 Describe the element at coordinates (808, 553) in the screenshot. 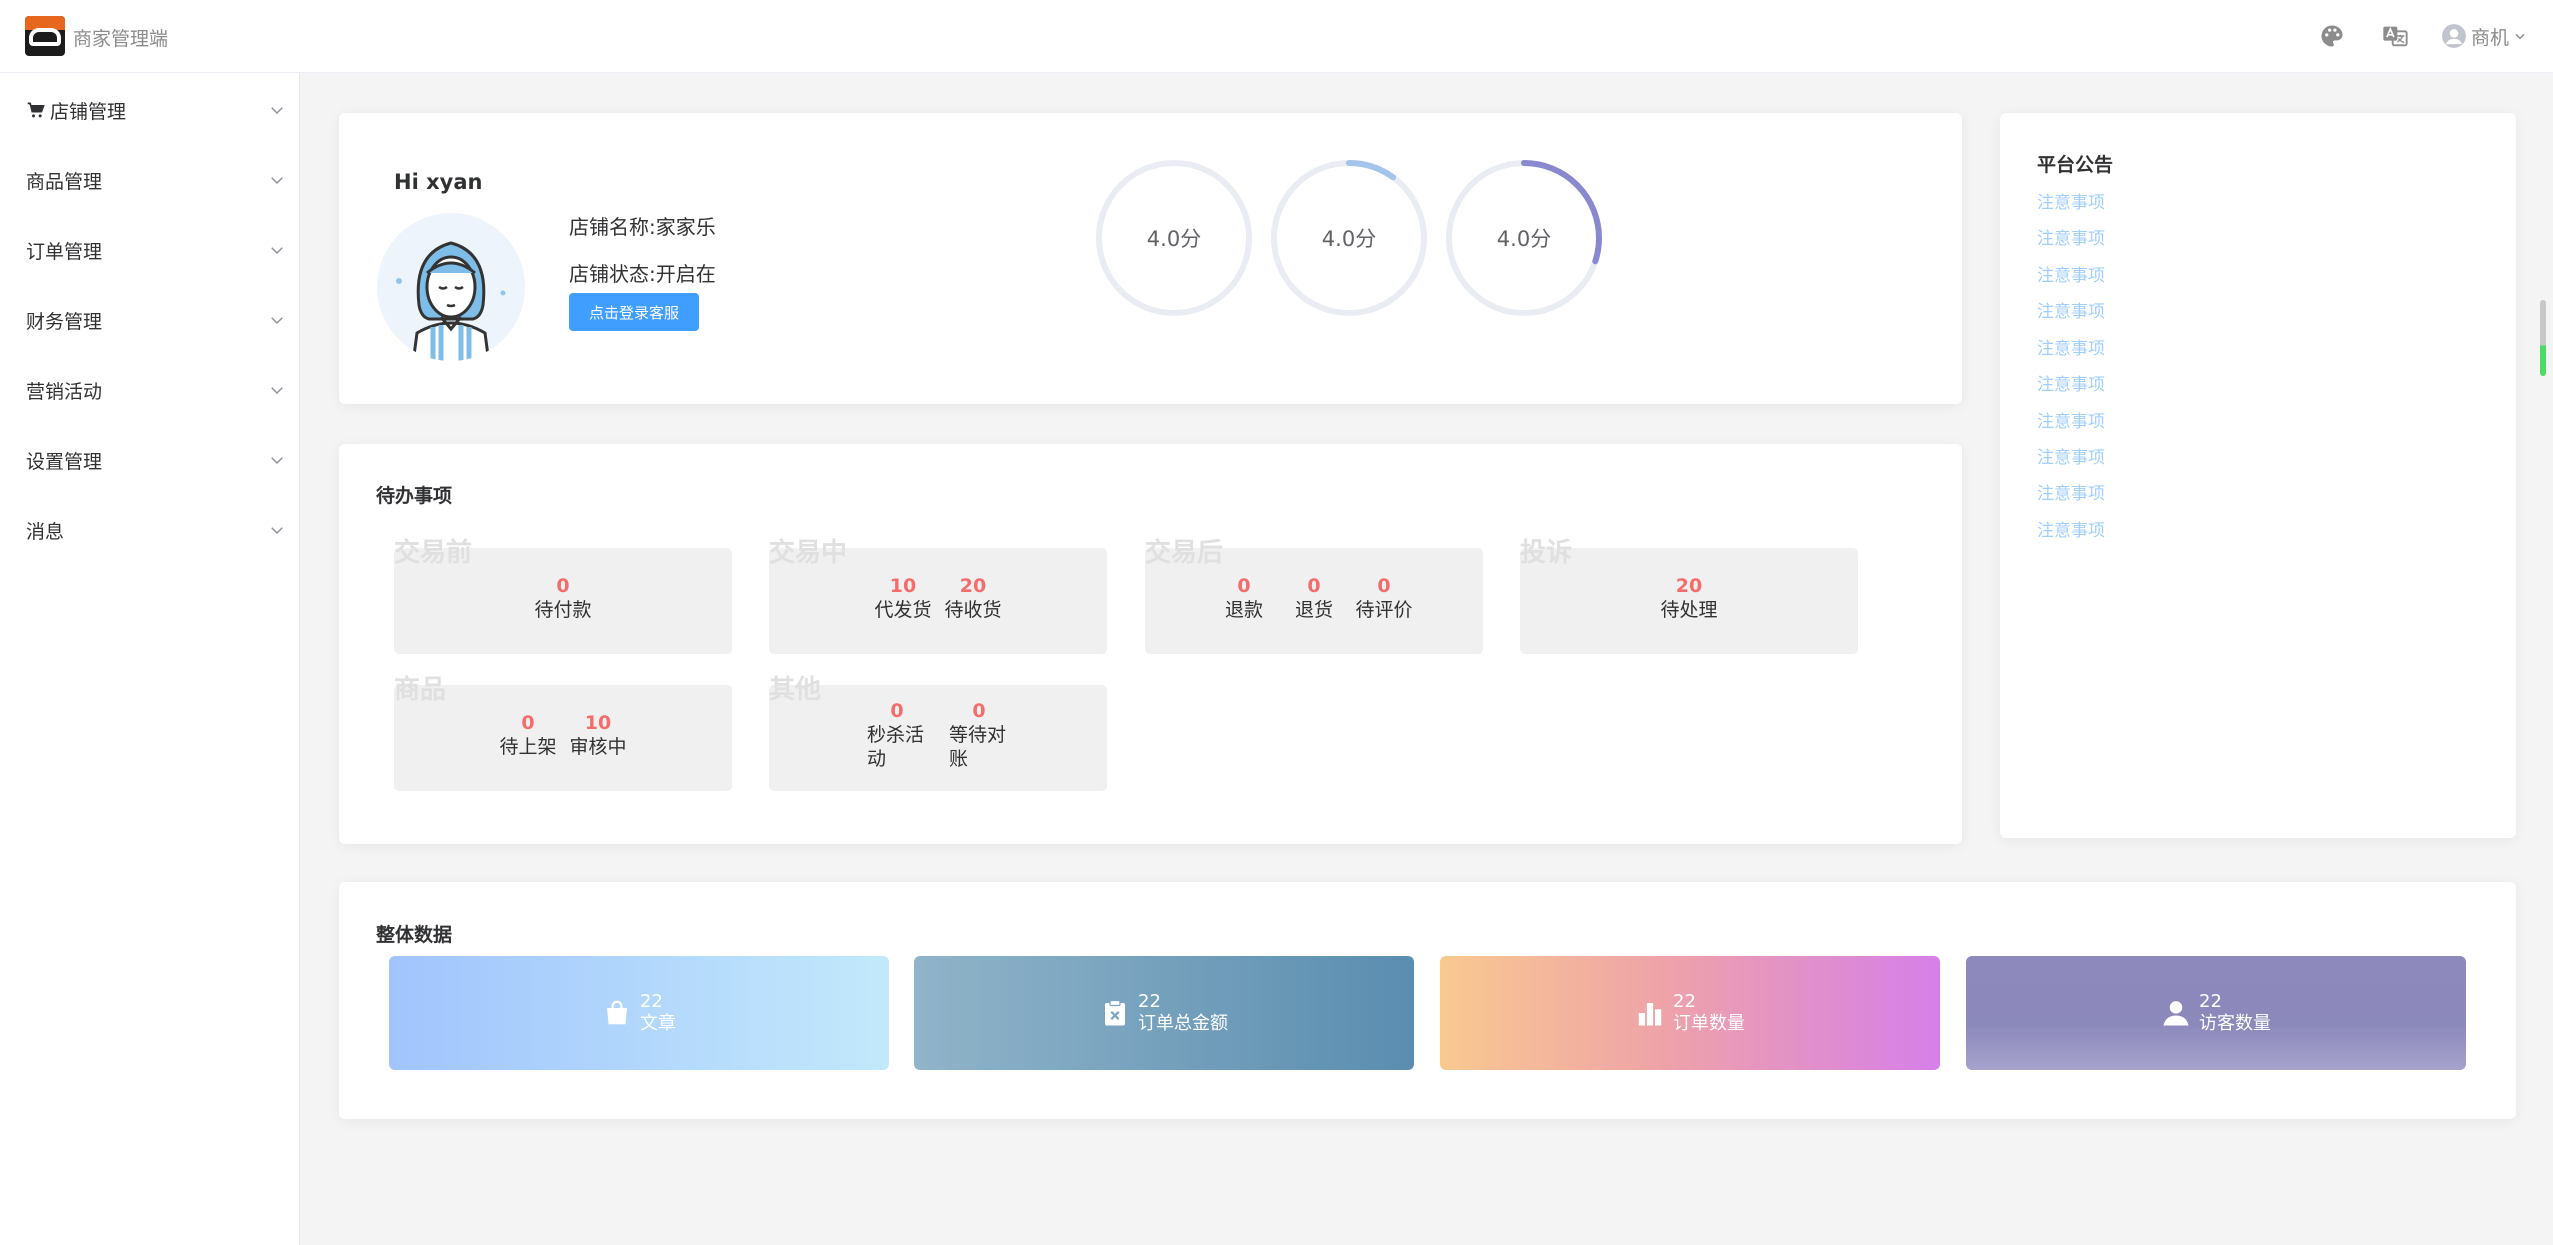

I see `todo-category: 交易中` at that location.